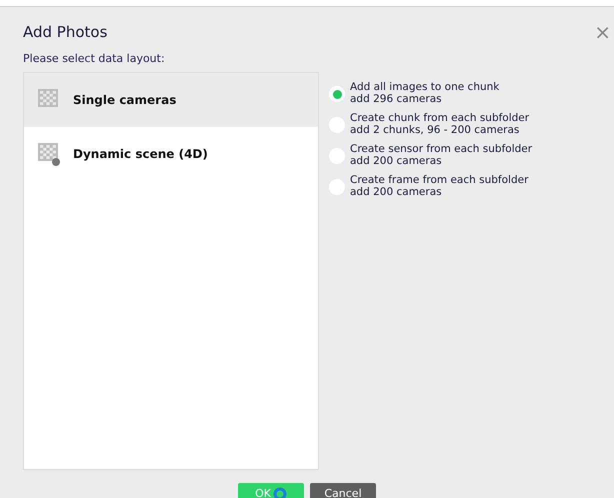 Image resolution: width=614 pixels, height=498 pixels. What do you see at coordinates (396, 99) in the screenshot?
I see `option-detail: add 296 cameras` at bounding box center [396, 99].